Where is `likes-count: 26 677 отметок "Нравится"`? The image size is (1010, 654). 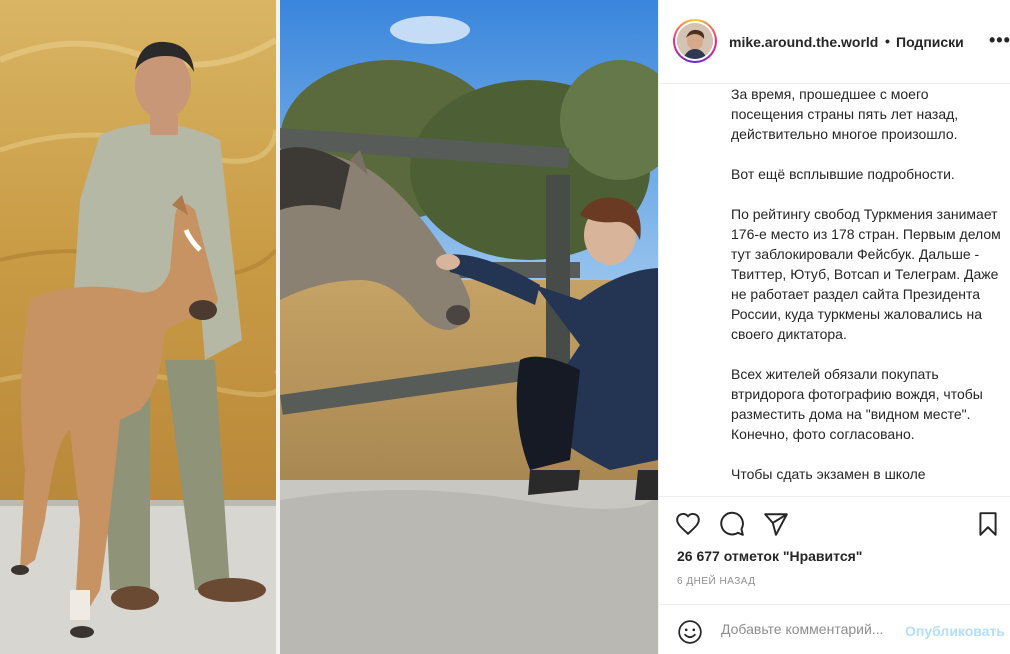 likes-count: 26 677 отметок "Нравится" is located at coordinates (769, 556).